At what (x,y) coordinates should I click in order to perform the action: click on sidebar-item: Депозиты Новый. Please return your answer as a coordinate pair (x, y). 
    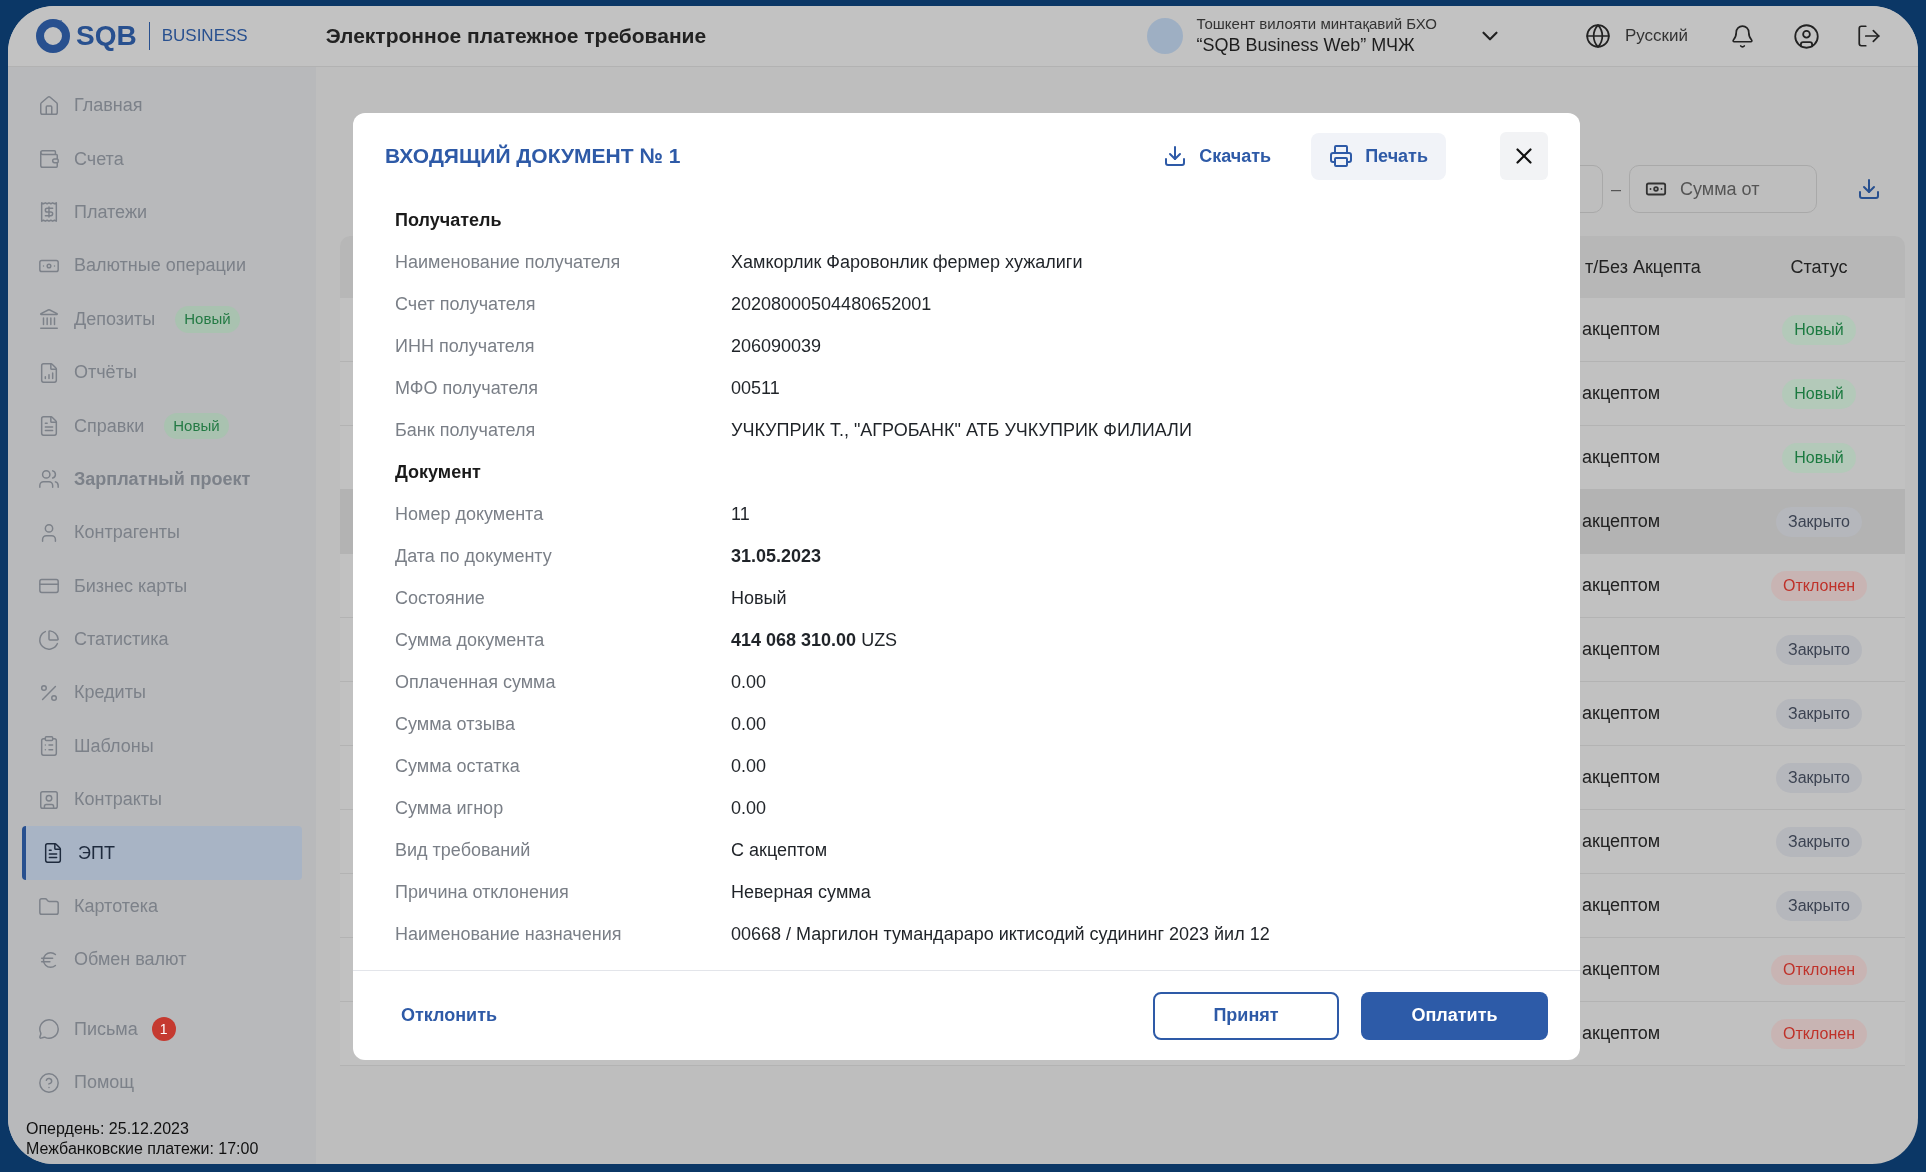
    Looking at the image, I should click on (162, 319).